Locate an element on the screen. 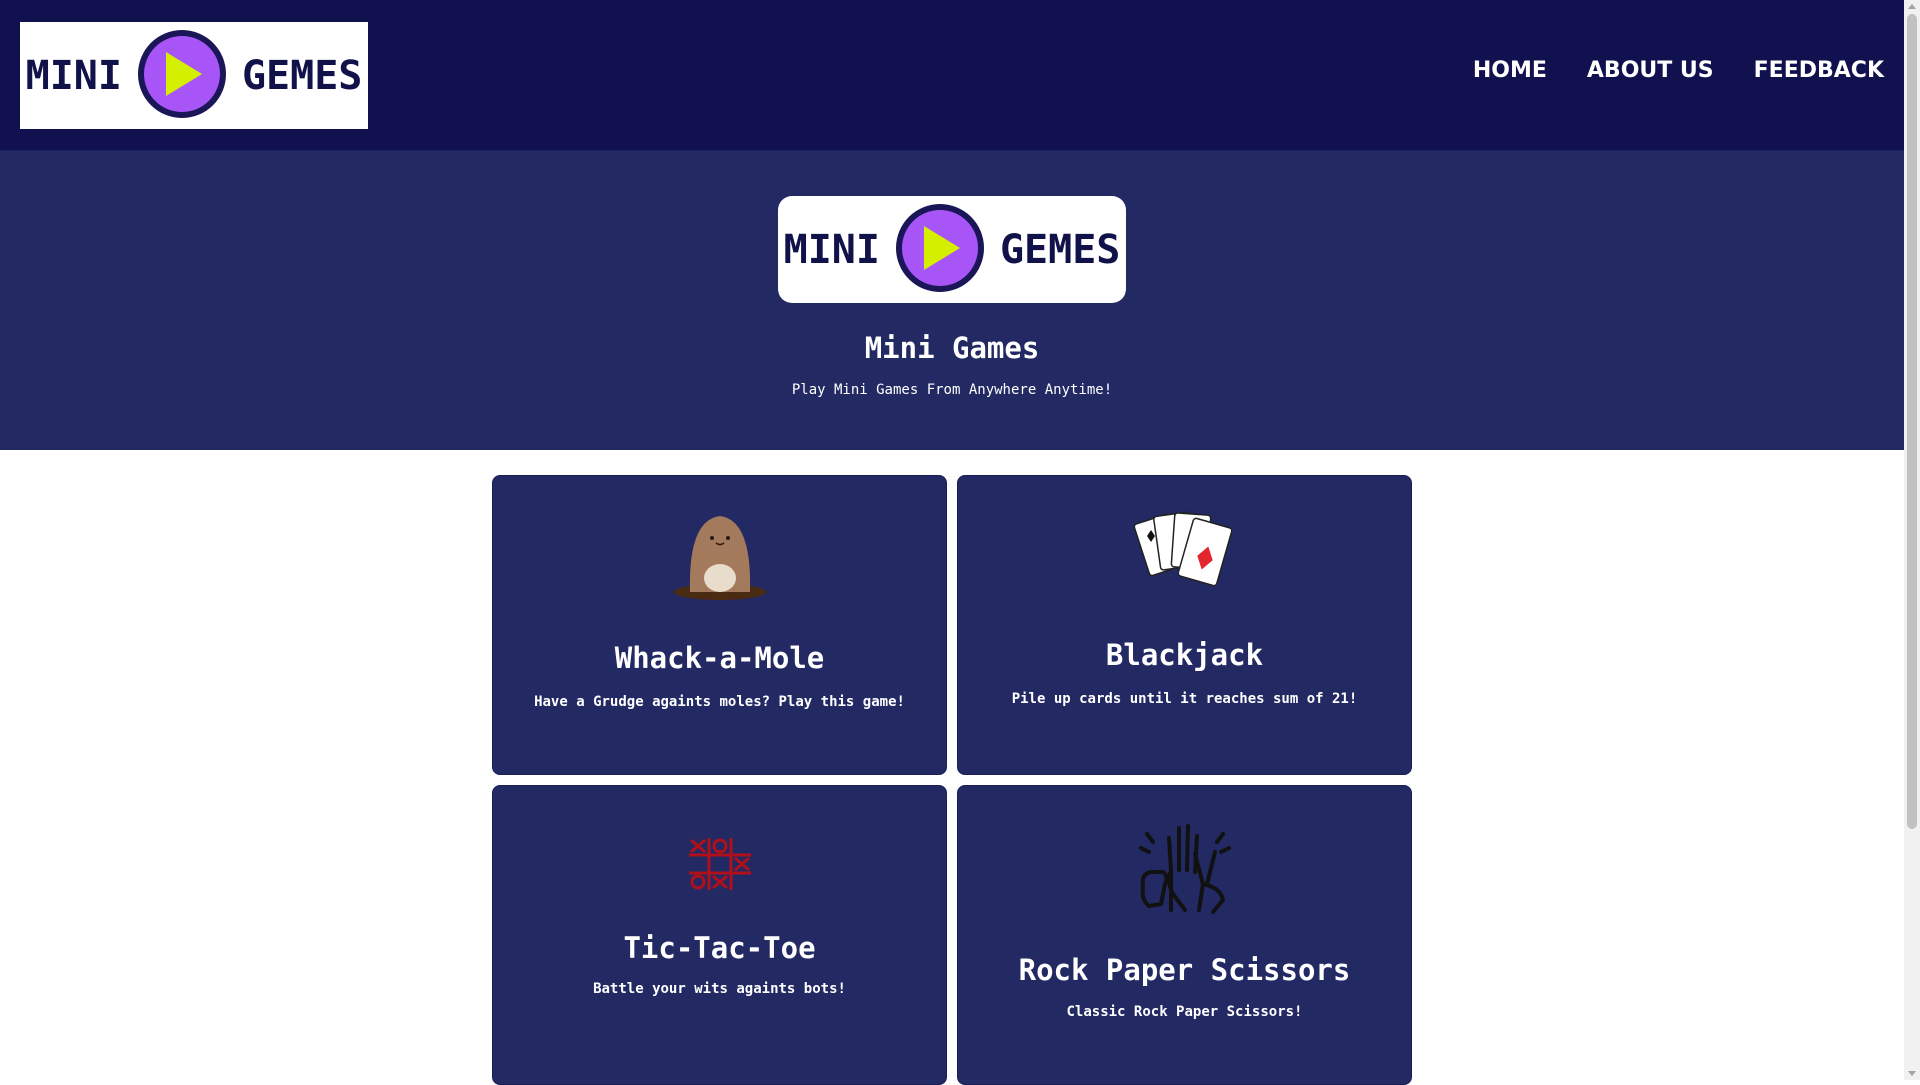 This screenshot has width=1920, height=1085. hero-subtitle: Play Mini Games From Anywhere Anytime! is located at coordinates (952, 390).